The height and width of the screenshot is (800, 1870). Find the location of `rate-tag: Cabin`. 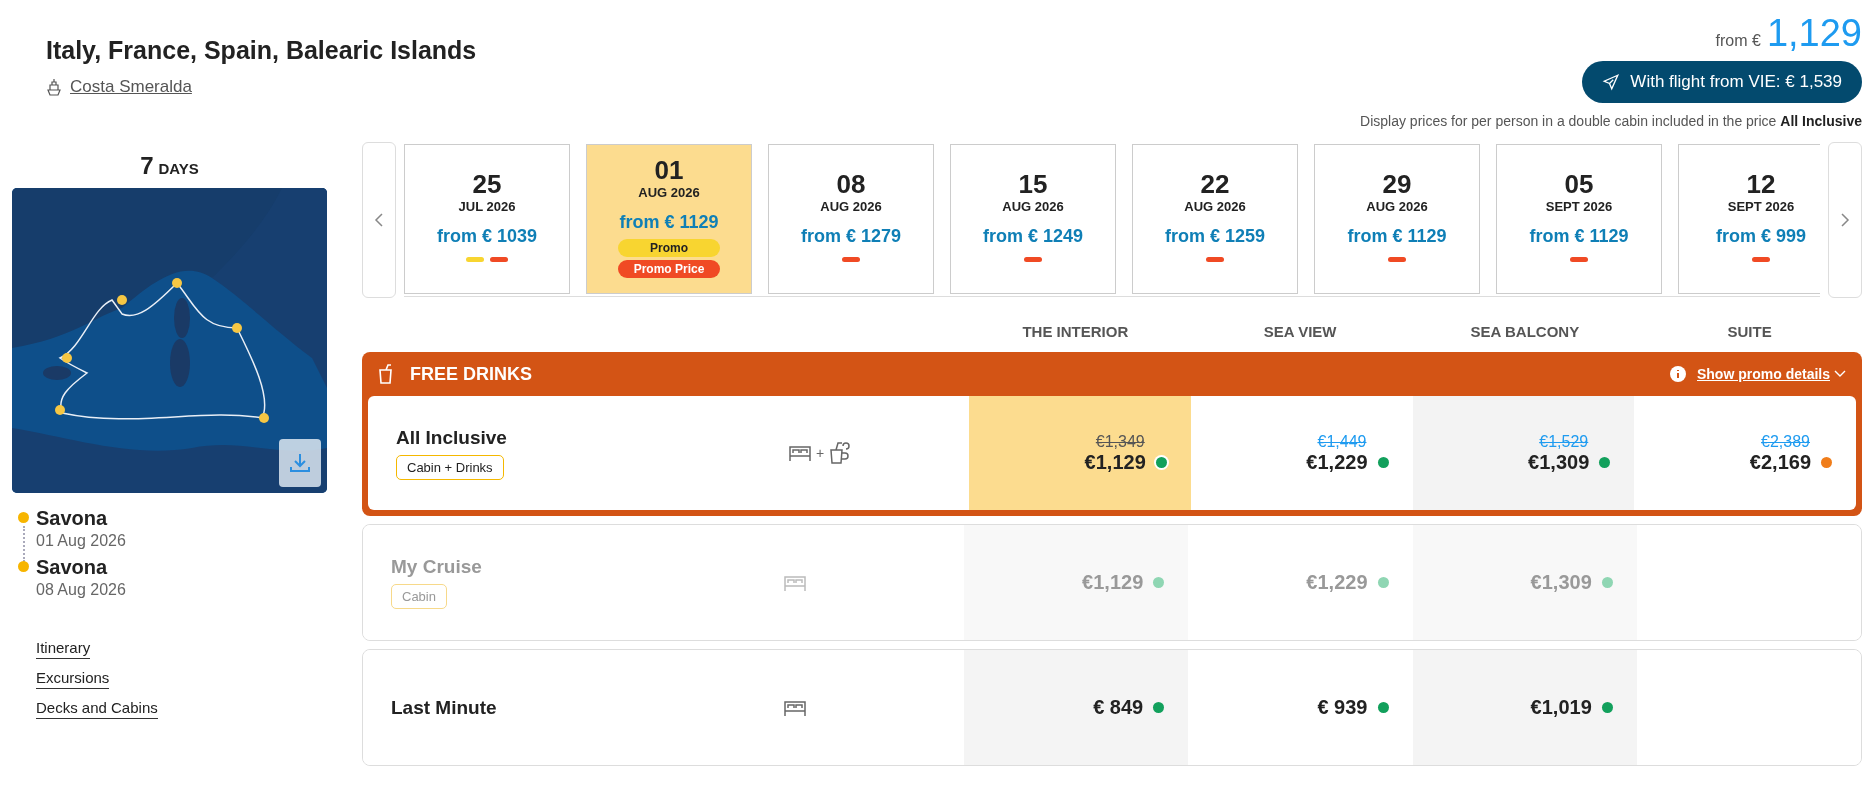

rate-tag: Cabin is located at coordinates (419, 596).